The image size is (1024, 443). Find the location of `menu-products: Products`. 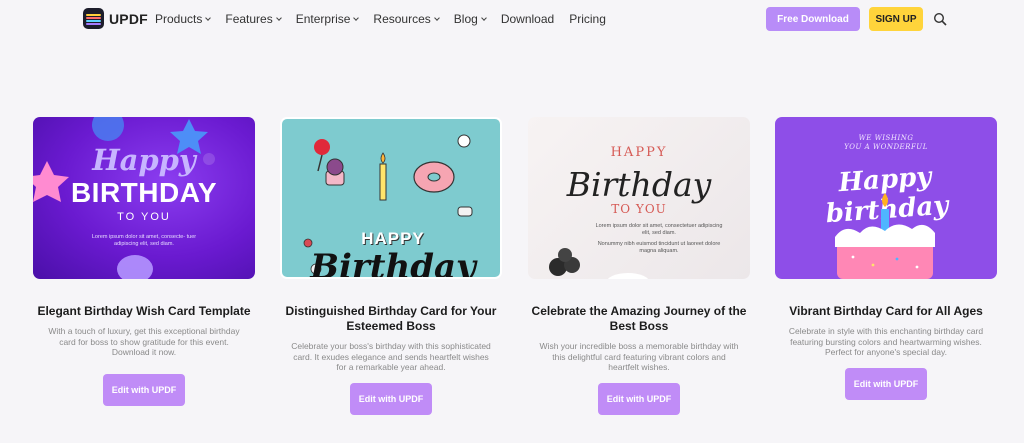

menu-products: Products is located at coordinates (183, 19).